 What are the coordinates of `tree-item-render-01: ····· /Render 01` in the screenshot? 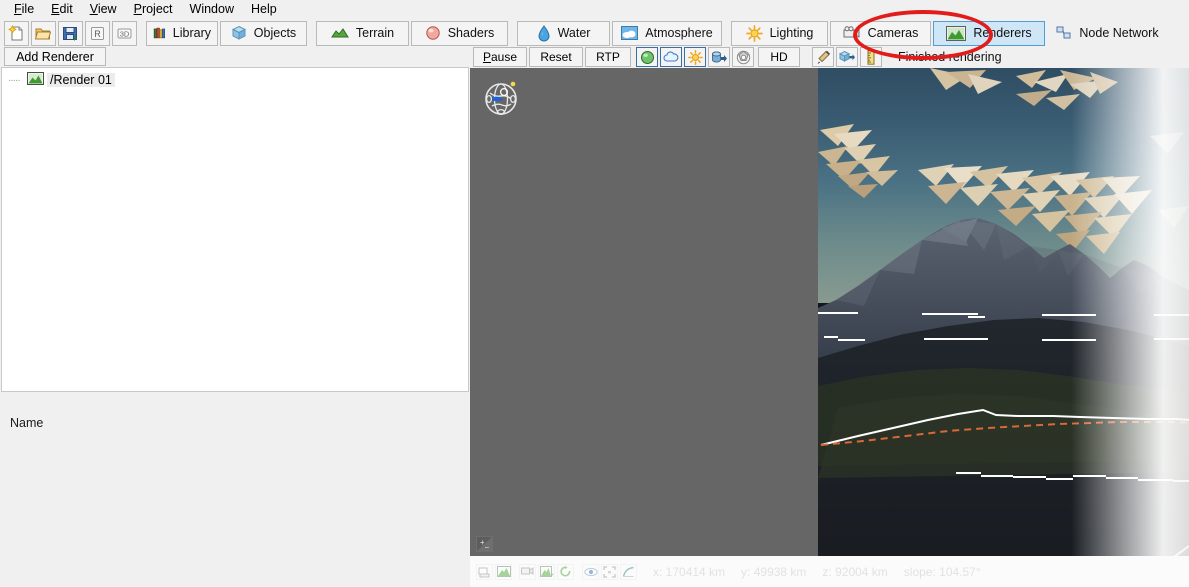 It's located at (235, 80).